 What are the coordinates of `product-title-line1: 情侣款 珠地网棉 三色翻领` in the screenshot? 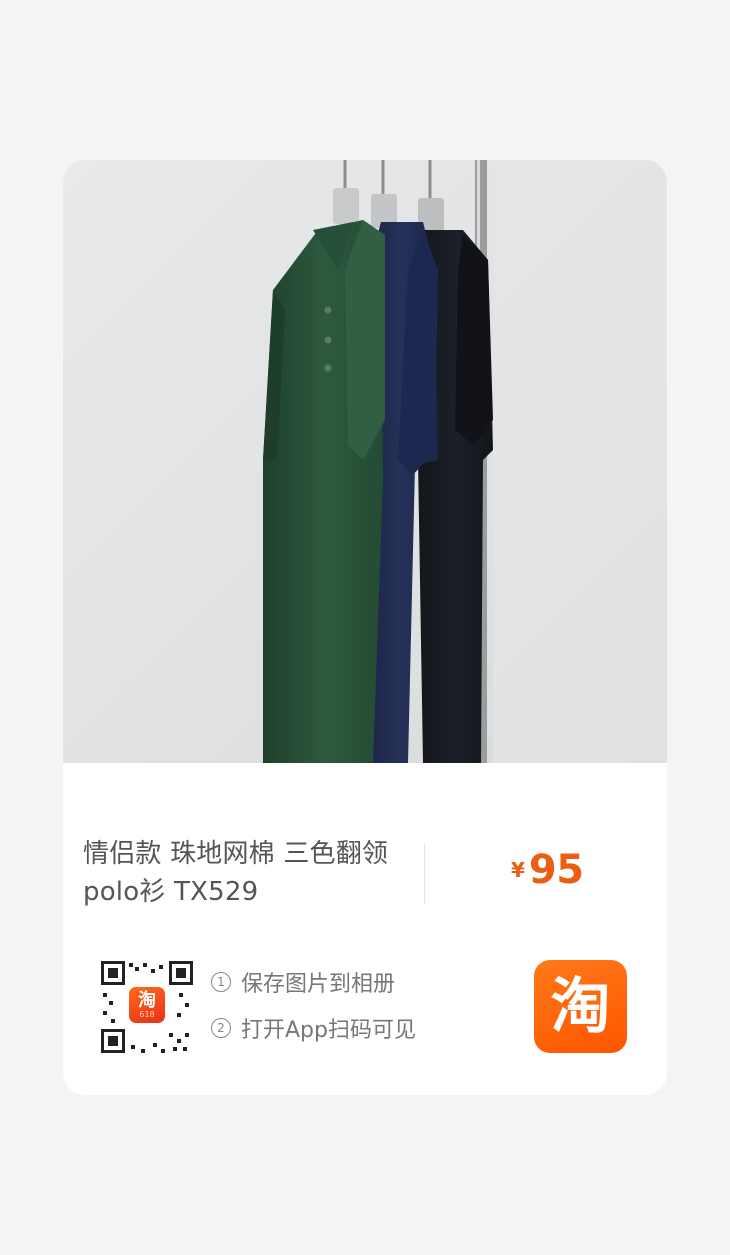 It's located at (236, 854).